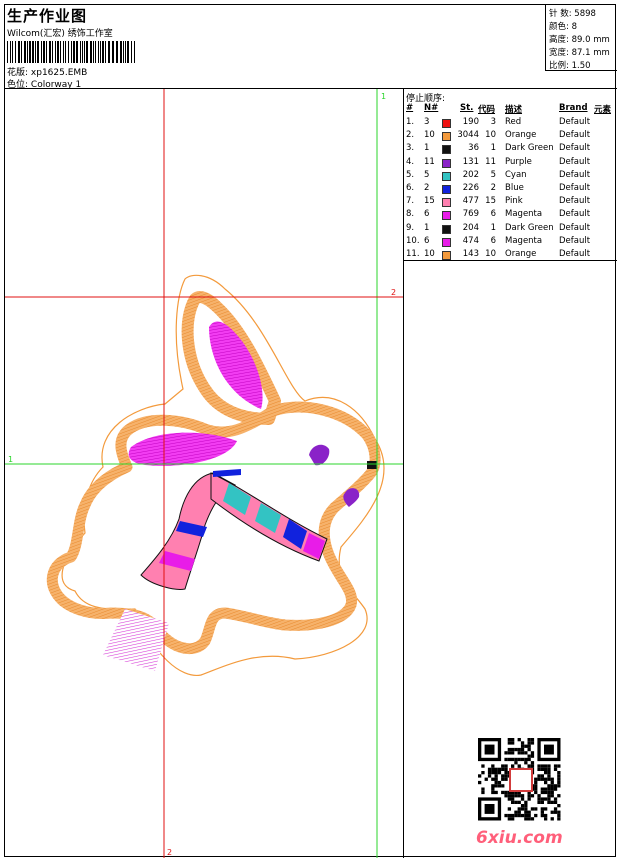  I want to click on color-row: 4. 11 131 11 Purple Default, so click(511, 163).